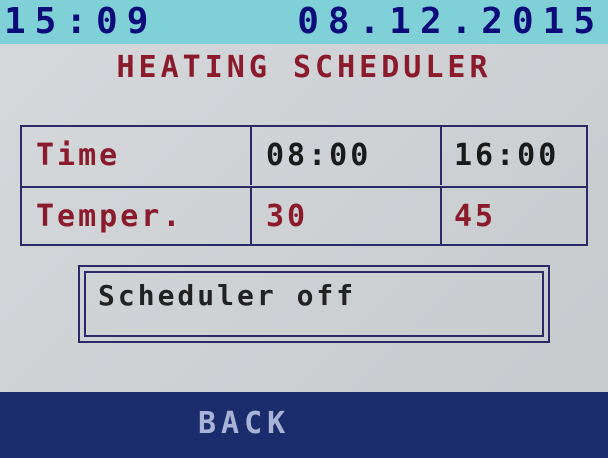 This screenshot has height=458, width=608. I want to click on time-slot-2: 16:00, so click(513, 156).